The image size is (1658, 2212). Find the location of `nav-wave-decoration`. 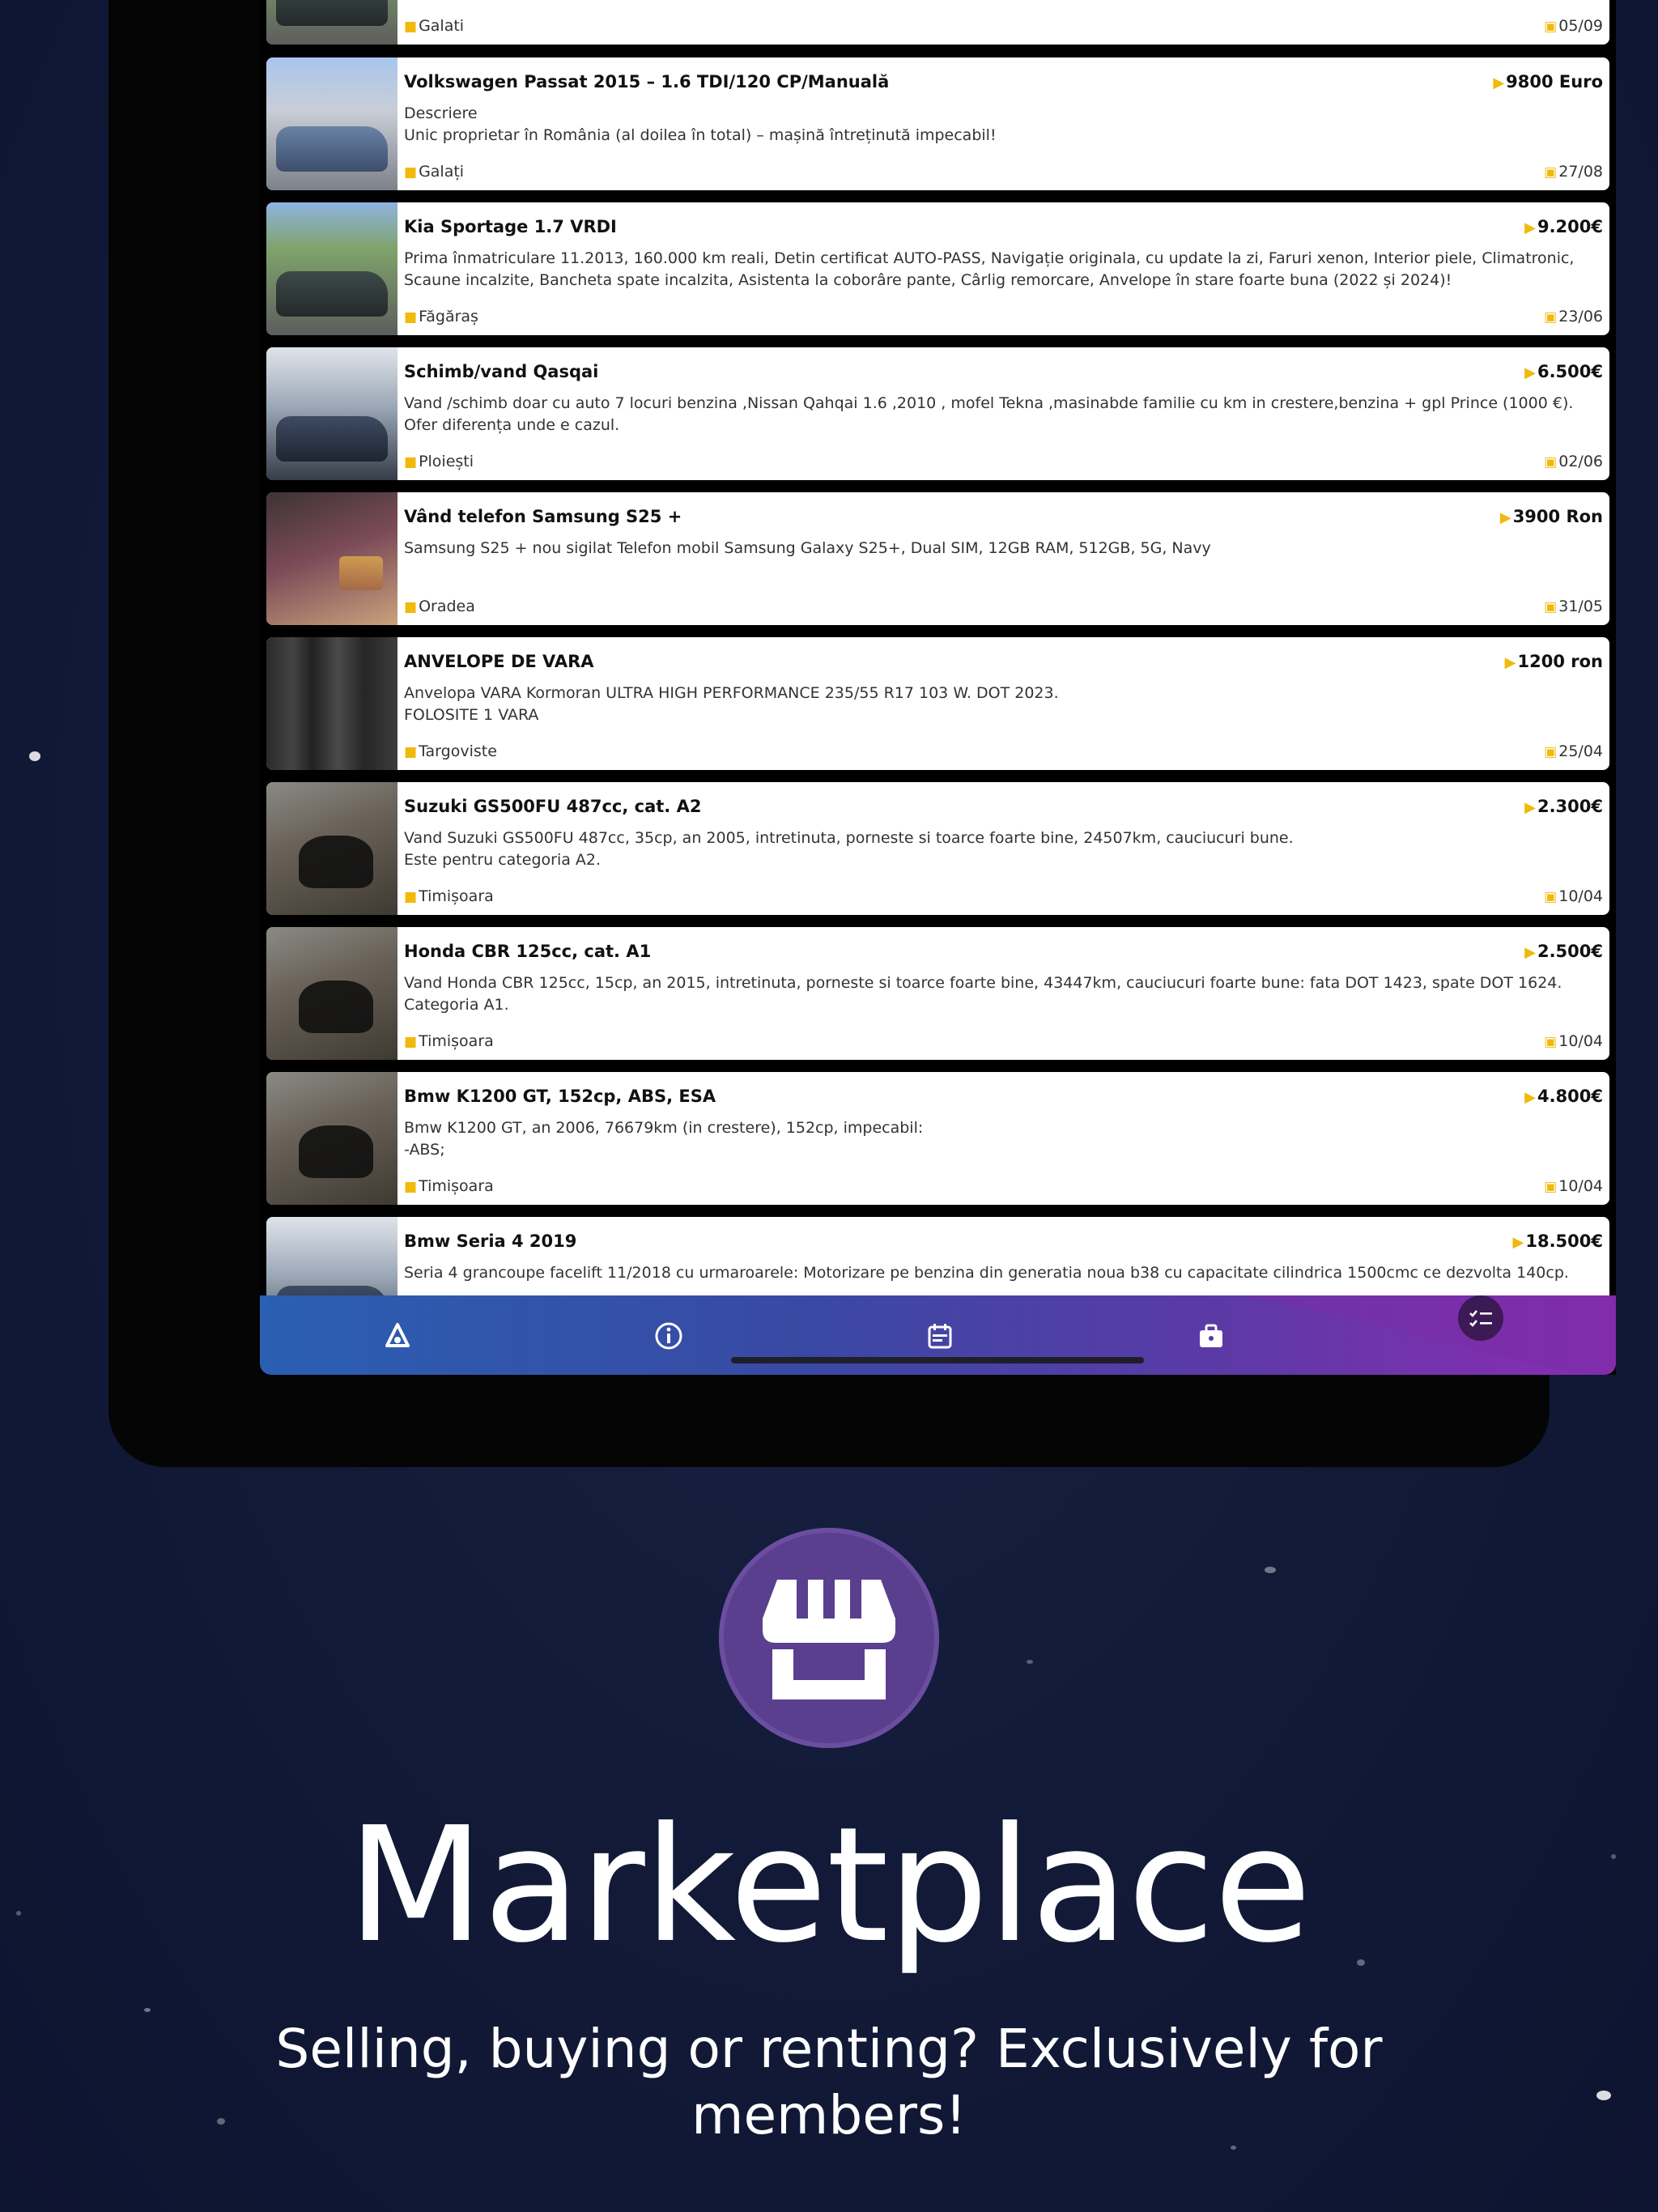

nav-wave-decoration is located at coordinates (1430, 1335).